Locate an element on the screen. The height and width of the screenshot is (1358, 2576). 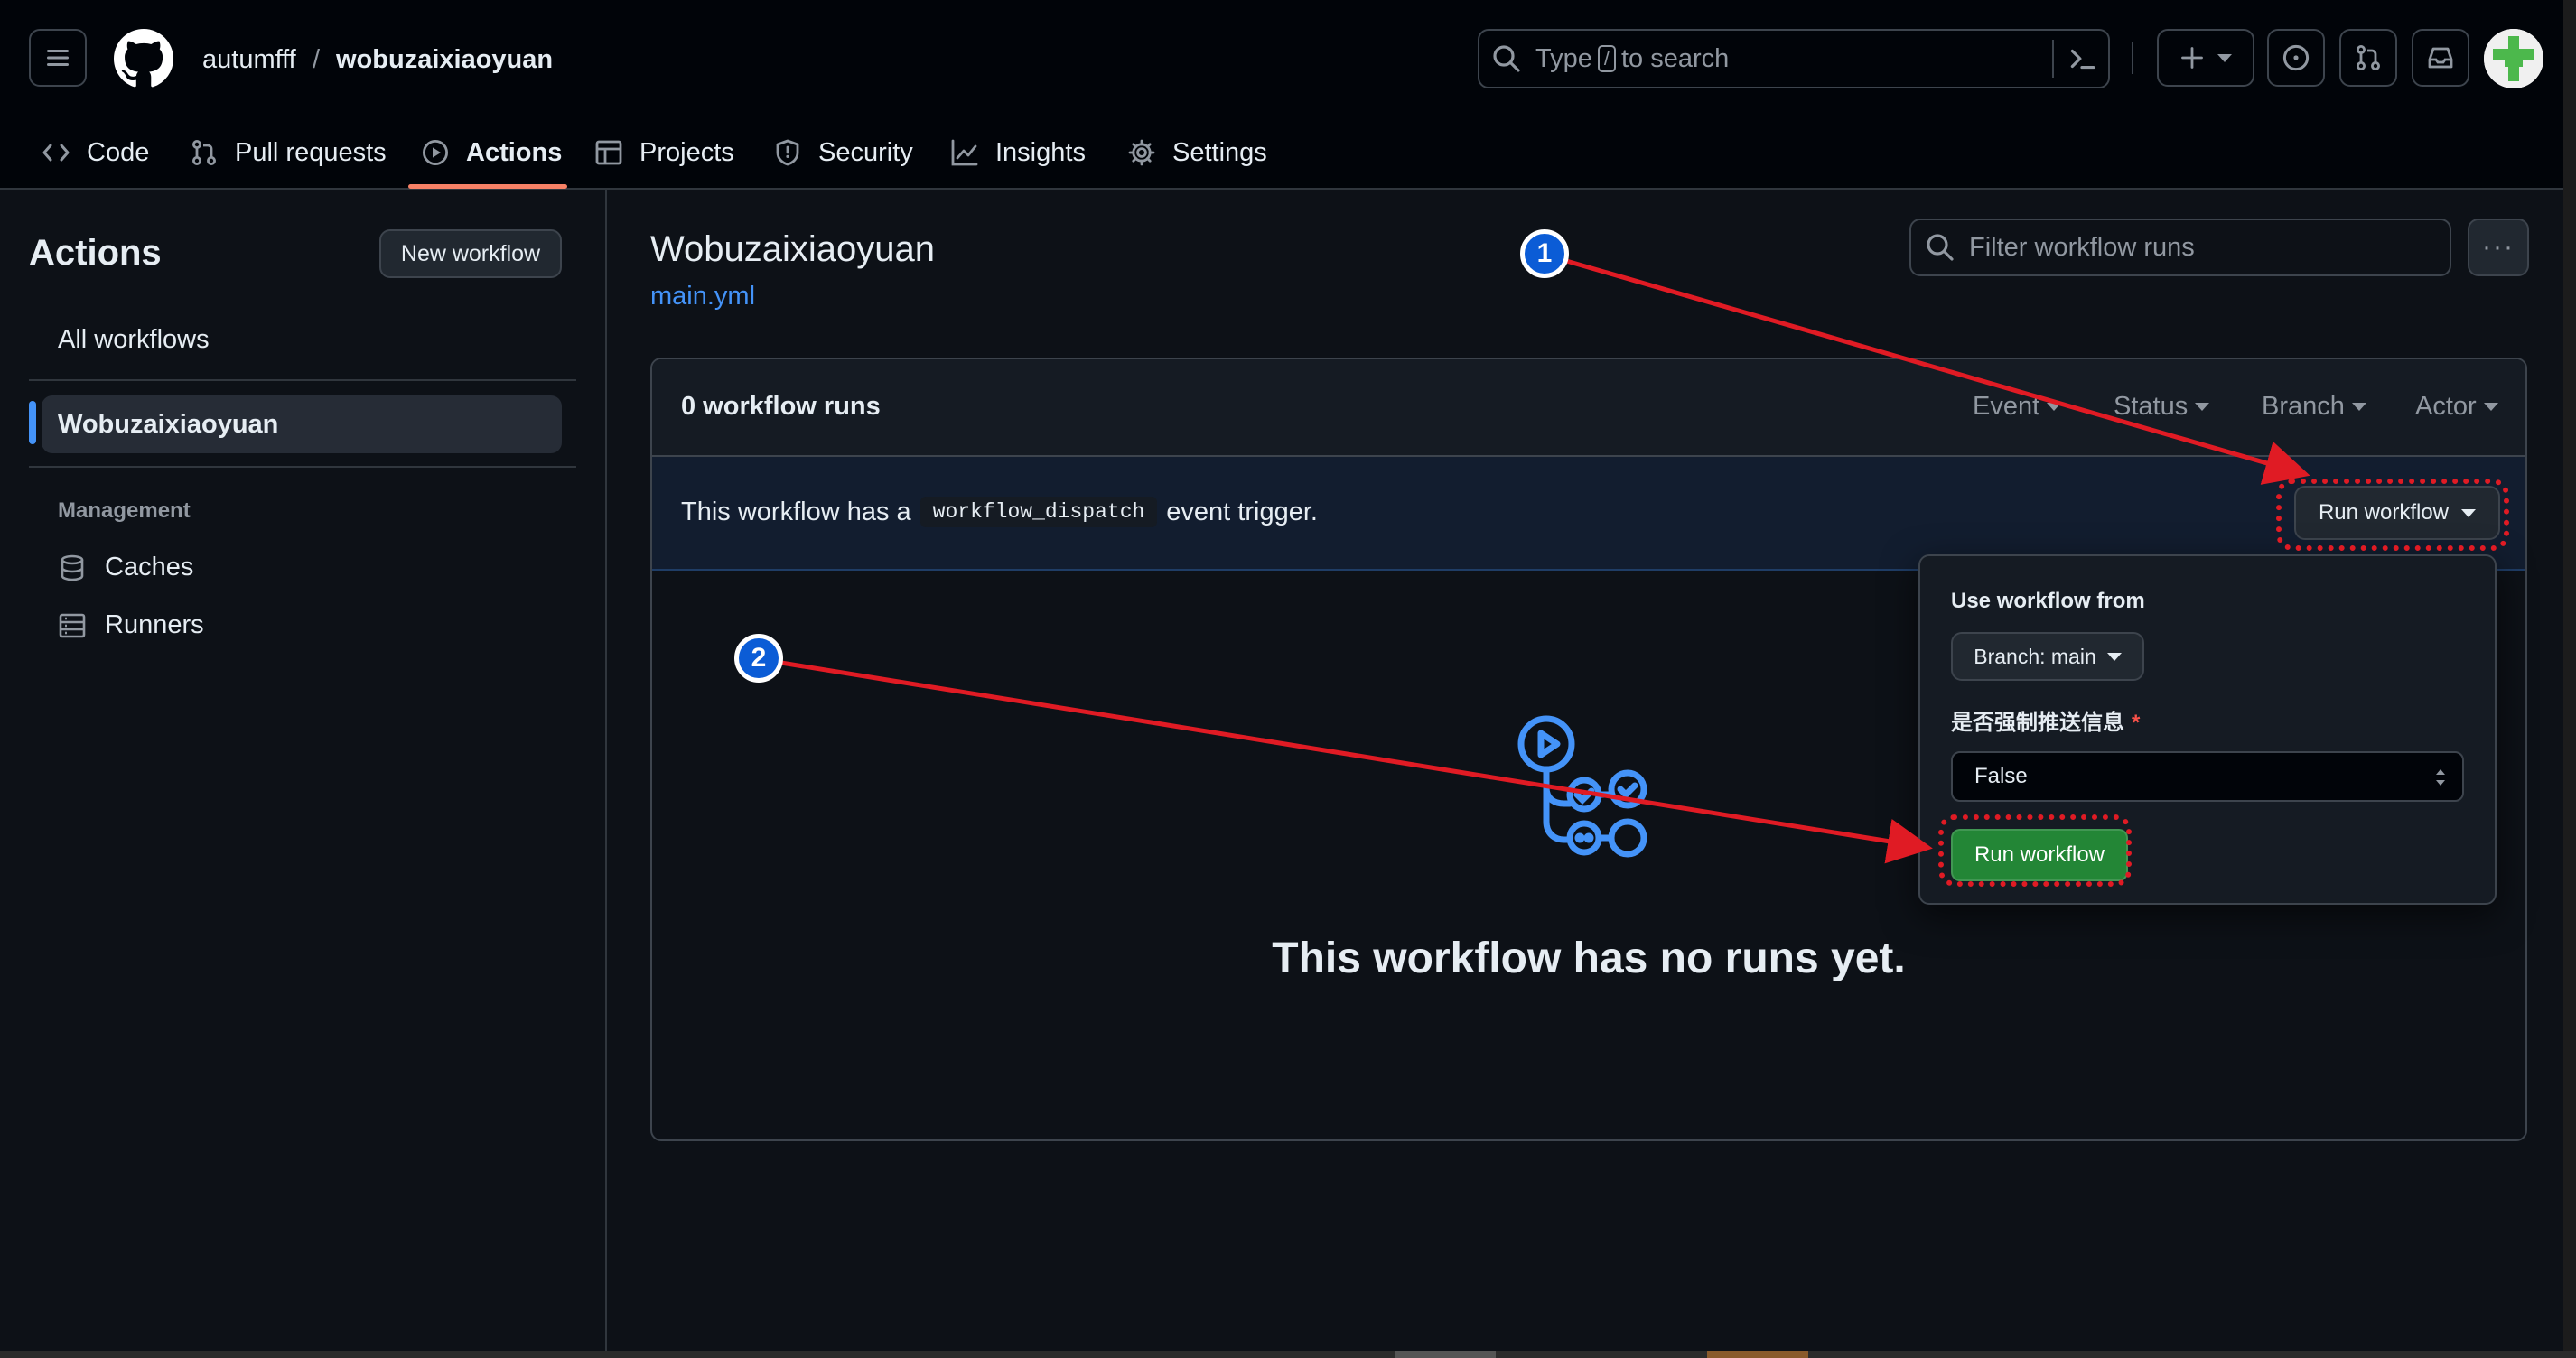
step-badge-1: 1 is located at coordinates (1544, 253).